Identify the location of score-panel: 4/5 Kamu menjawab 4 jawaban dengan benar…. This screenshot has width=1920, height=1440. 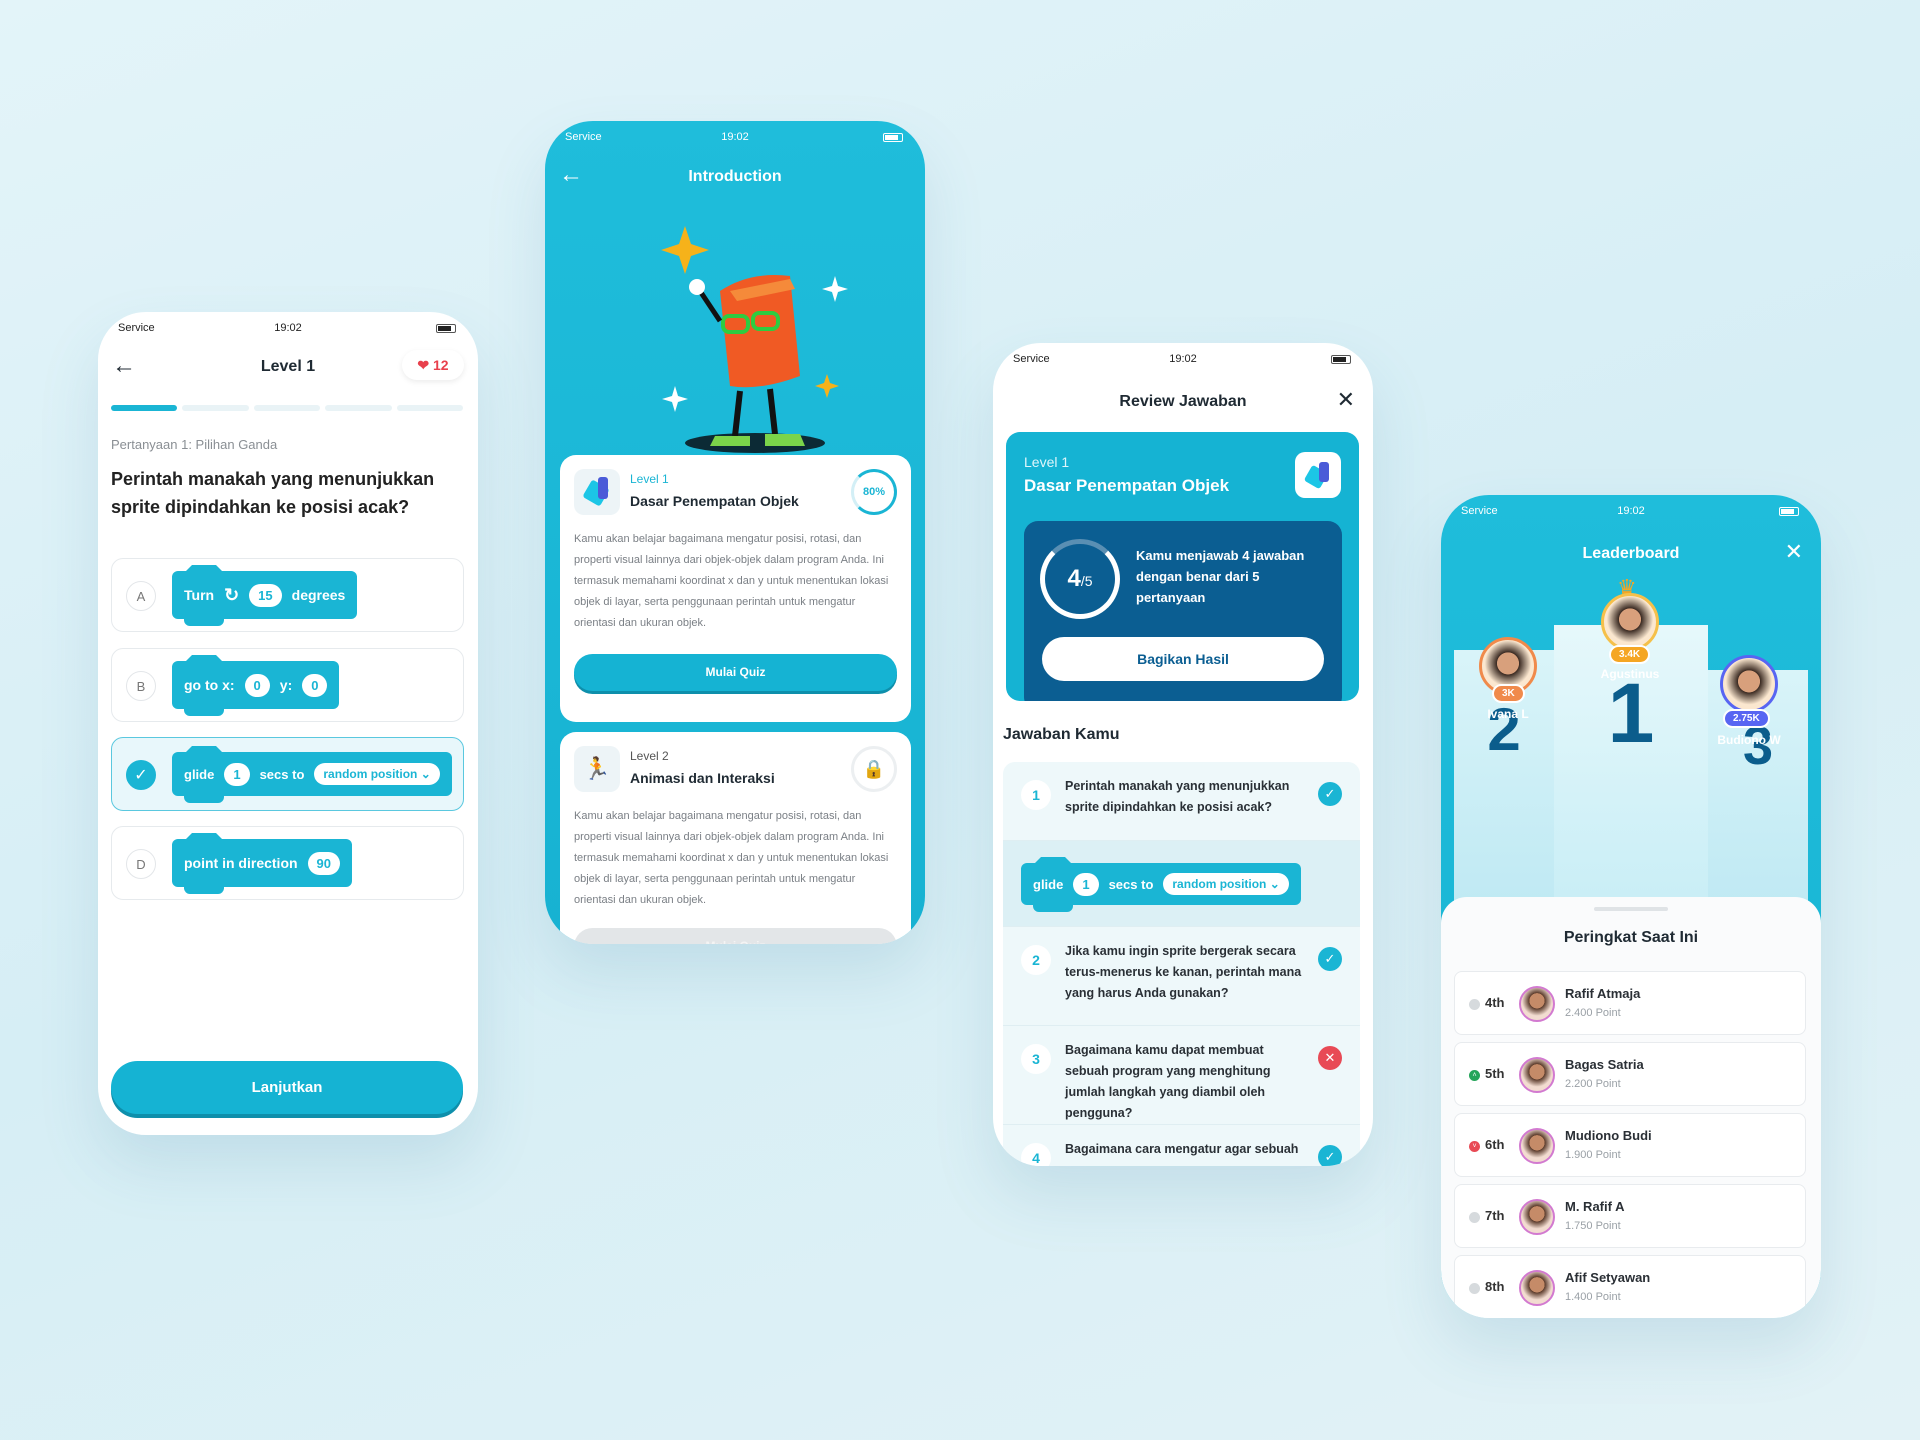
(1183, 611).